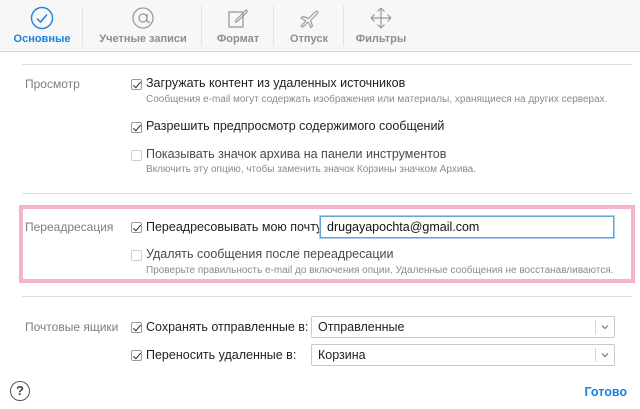 This screenshot has width=640, height=409. What do you see at coordinates (238, 18) in the screenshot?
I see `compose-icon` at bounding box center [238, 18].